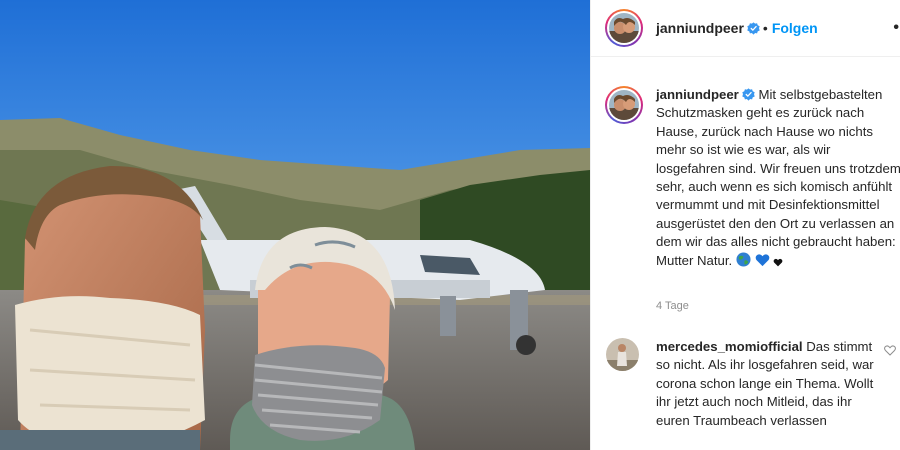  I want to click on commenter-photo-icon, so click(622, 354).